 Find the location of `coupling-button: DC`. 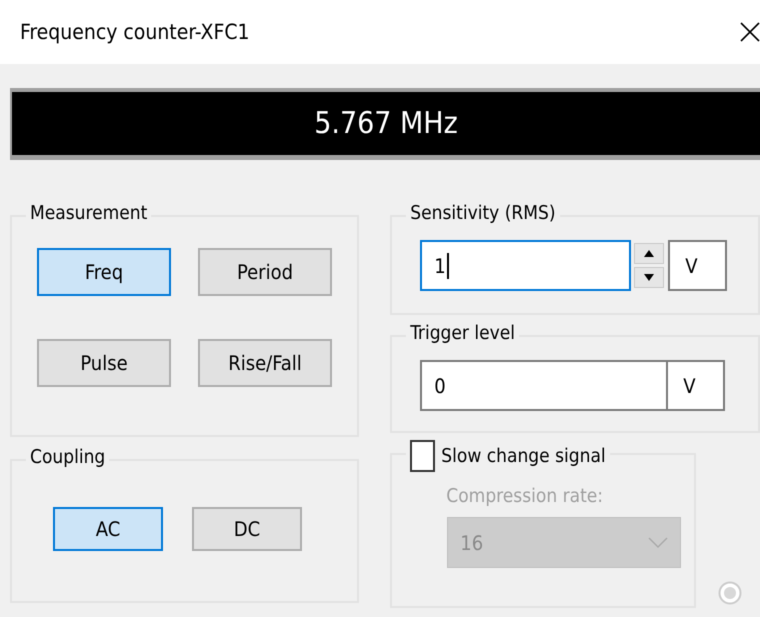

coupling-button: DC is located at coordinates (247, 529).